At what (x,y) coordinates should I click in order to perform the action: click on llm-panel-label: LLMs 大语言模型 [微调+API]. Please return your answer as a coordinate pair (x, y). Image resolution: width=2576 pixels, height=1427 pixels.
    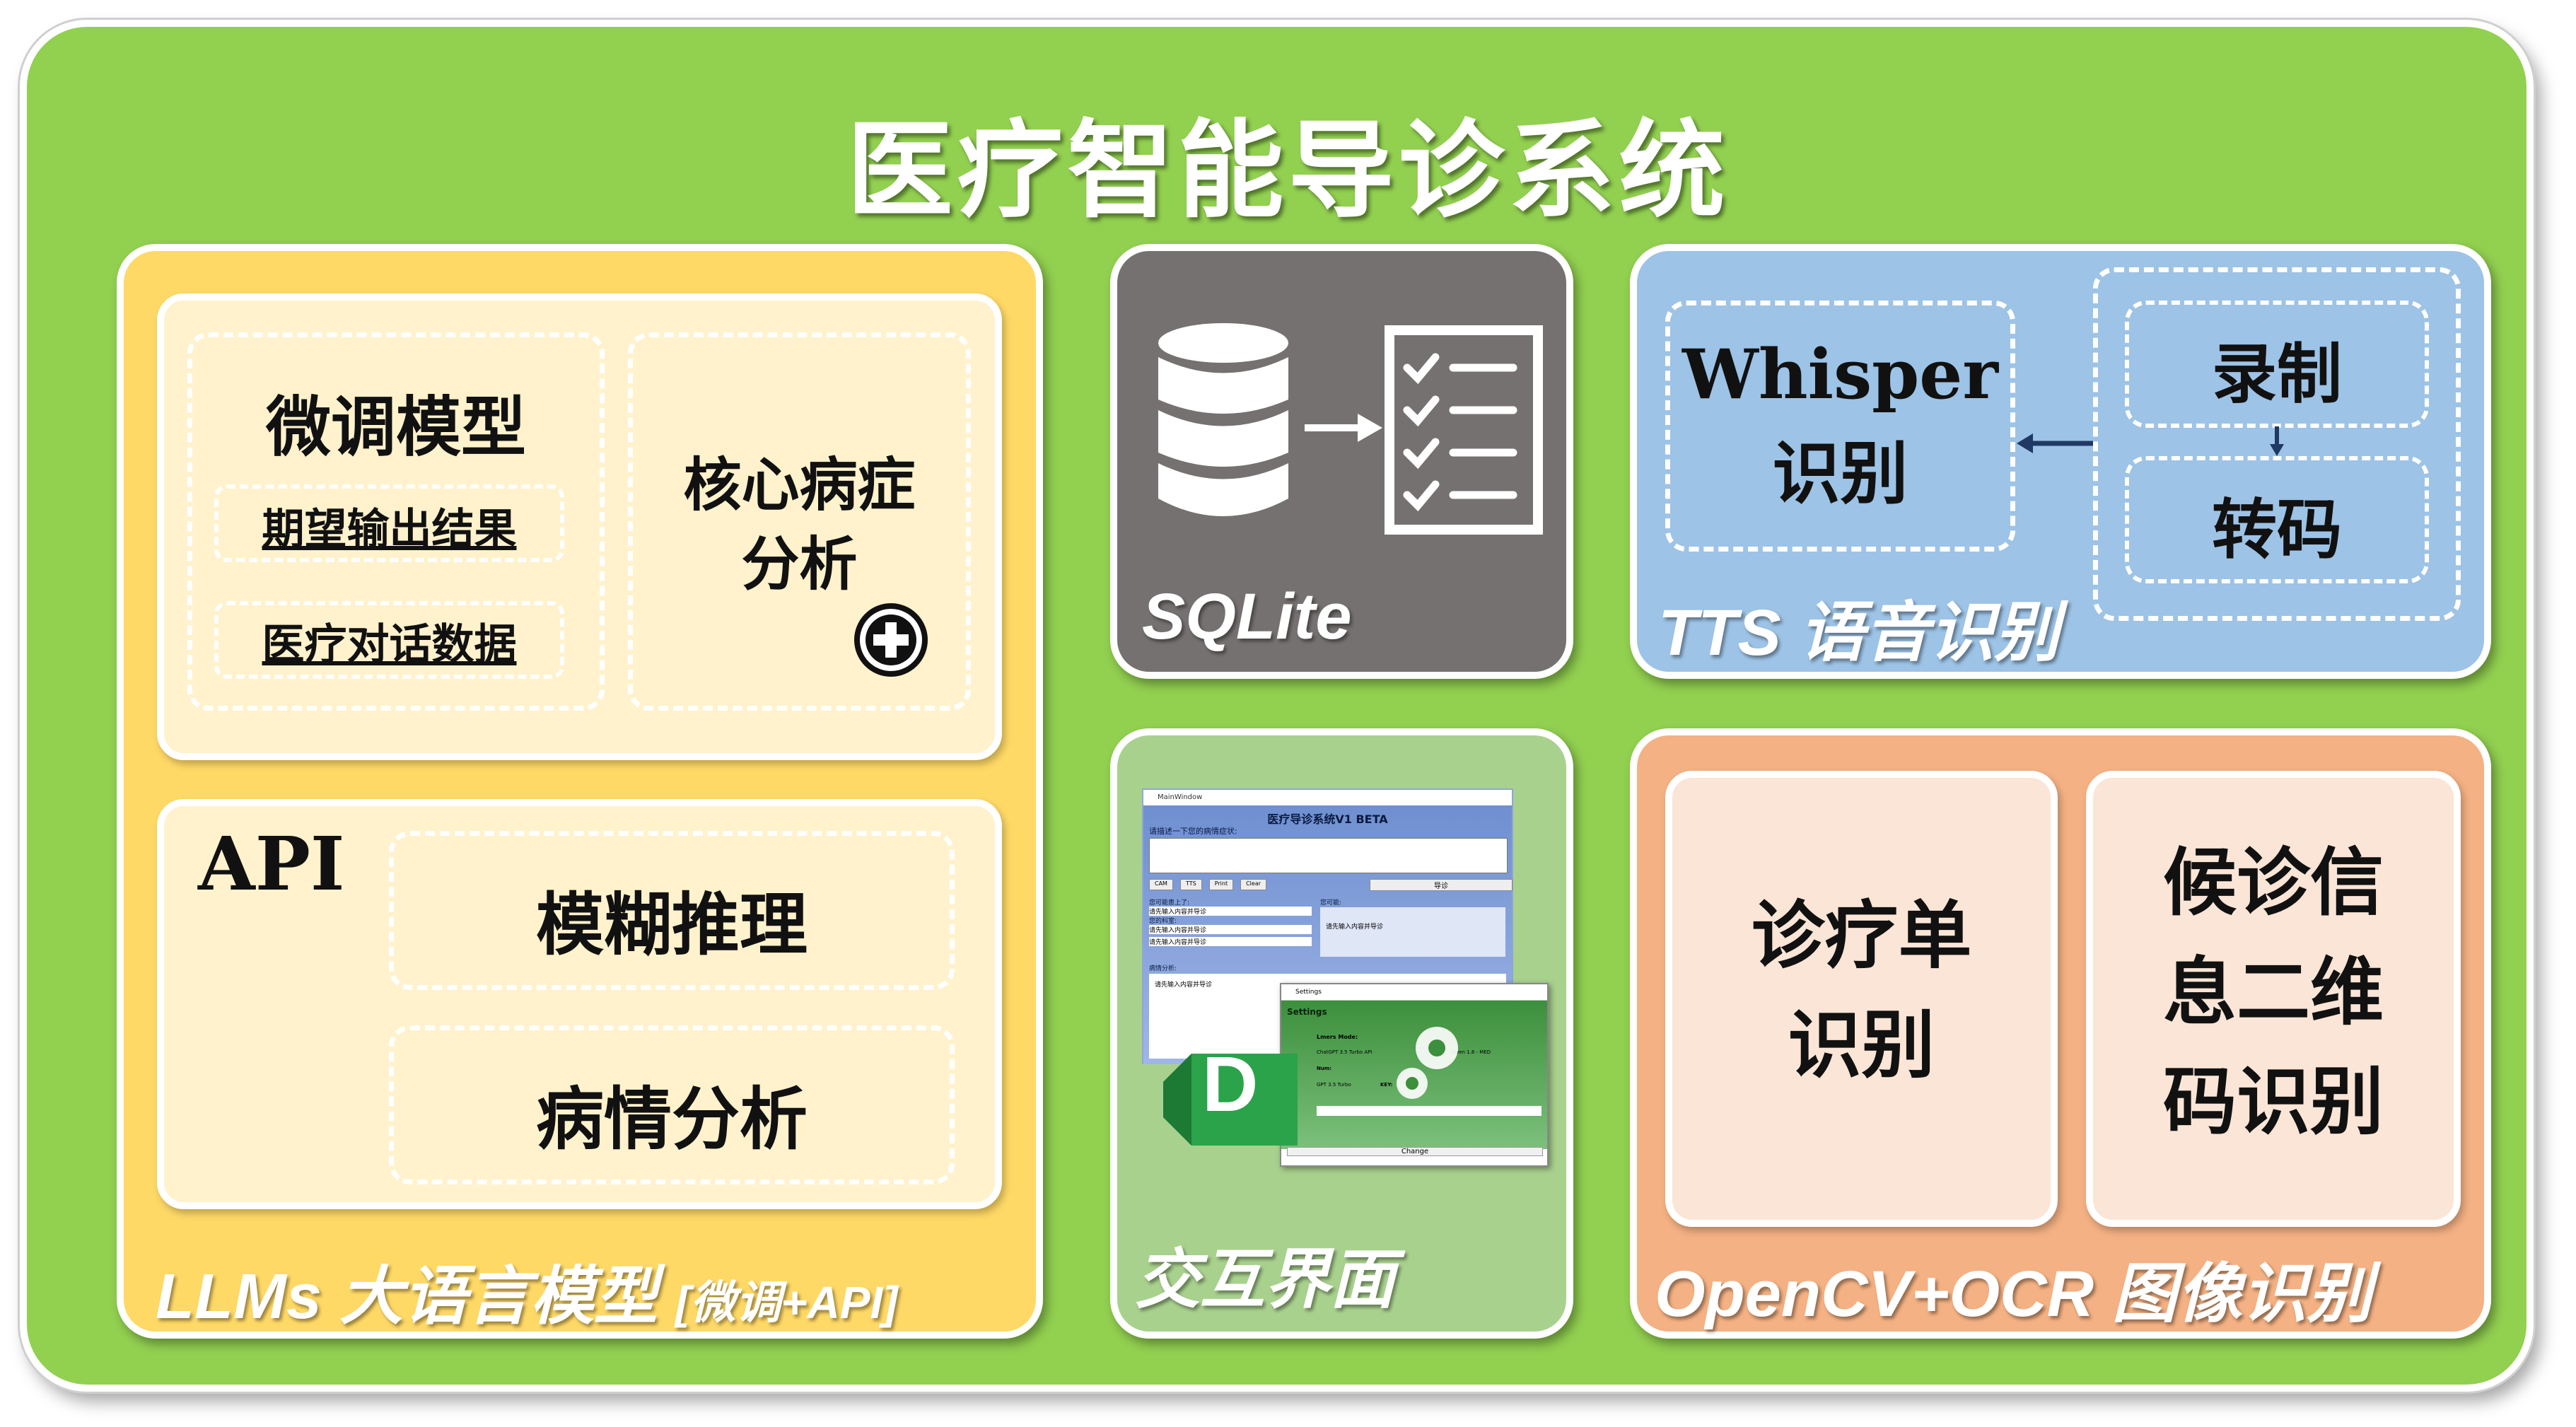
    Looking at the image, I should click on (527, 1290).